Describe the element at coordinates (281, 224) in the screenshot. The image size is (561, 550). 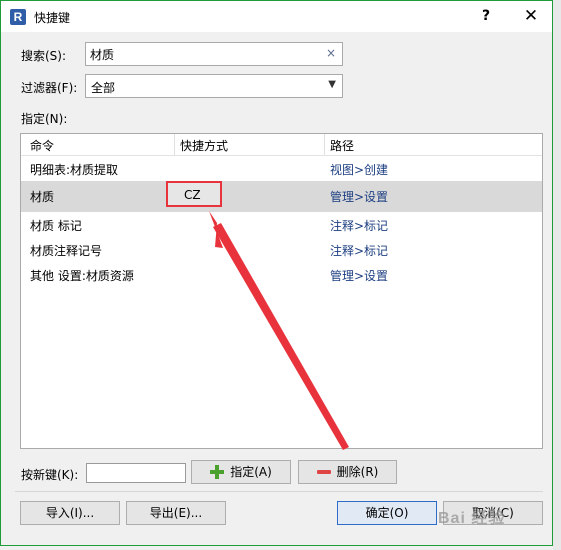
I see `table-row: 材质 标记 注释>标记` at that location.